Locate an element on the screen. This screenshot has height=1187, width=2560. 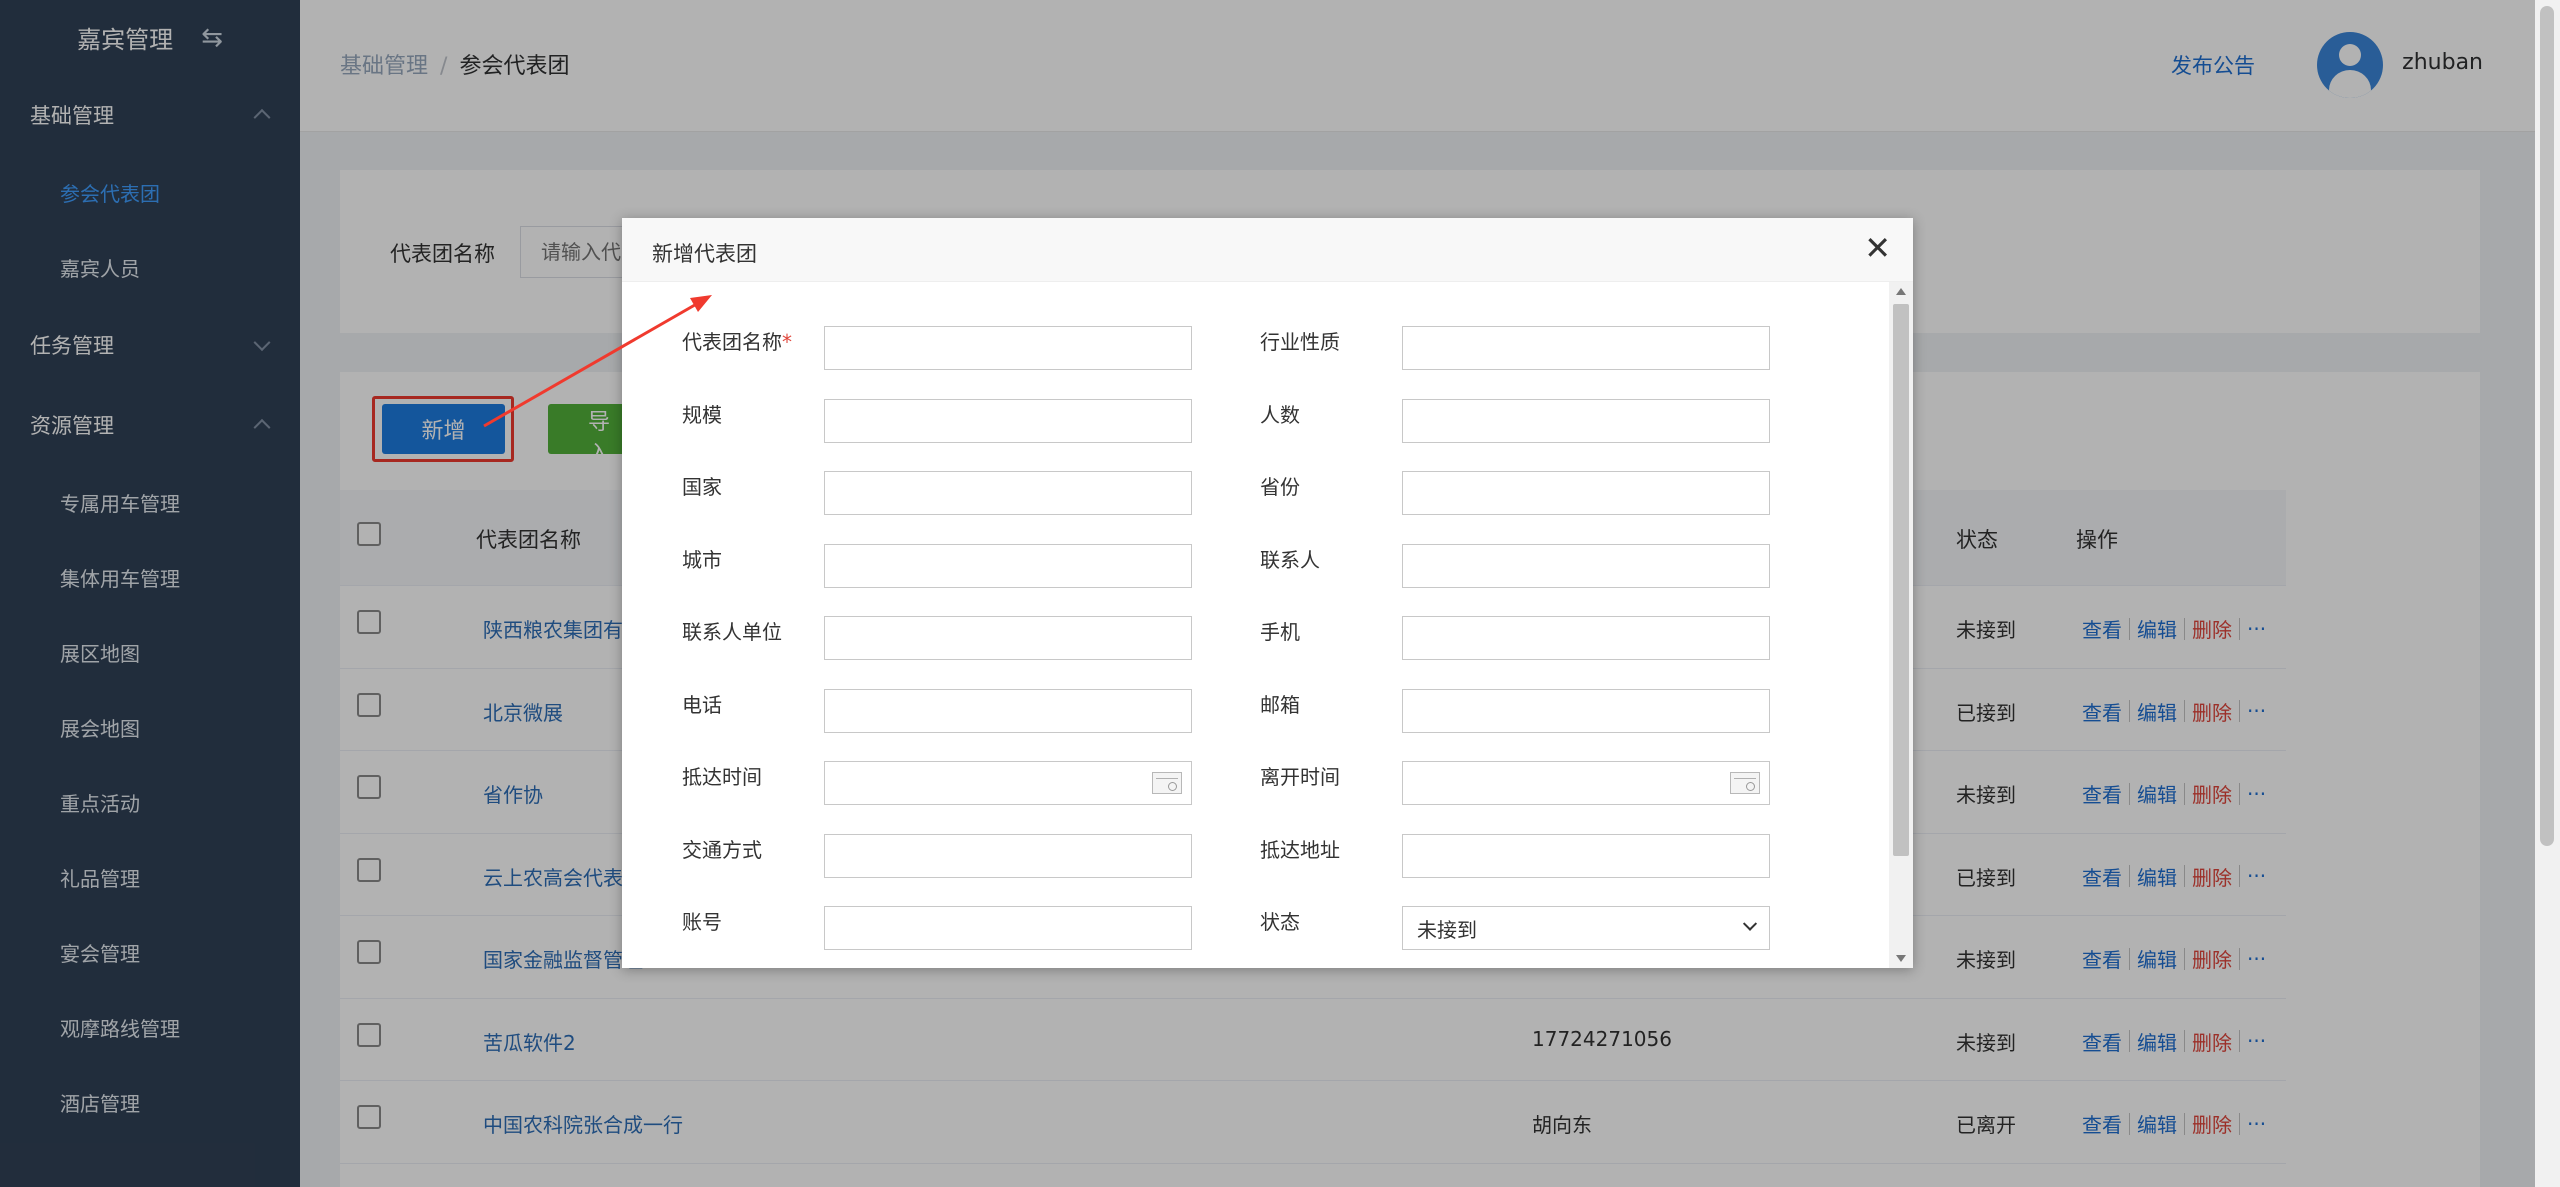
phone-label: 电话 is located at coordinates (702, 705).